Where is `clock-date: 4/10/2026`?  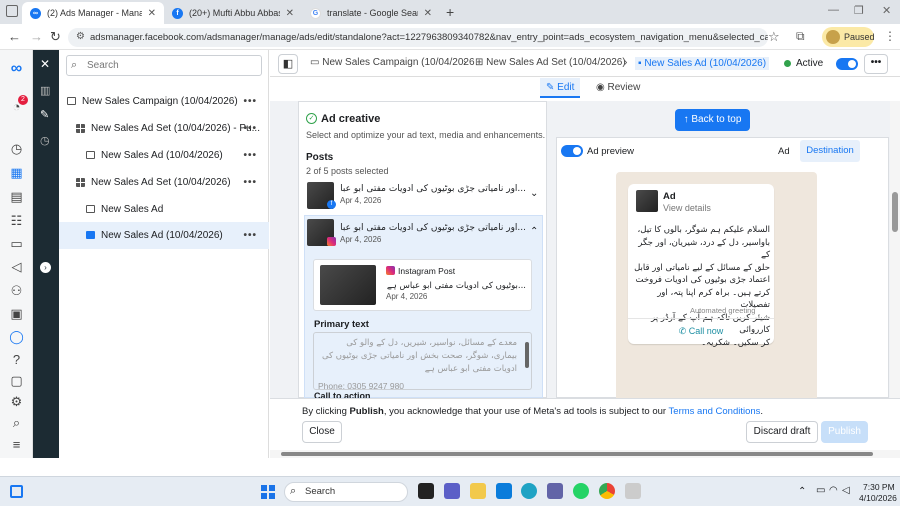
clock-date: 4/10/2026 is located at coordinates (878, 498).